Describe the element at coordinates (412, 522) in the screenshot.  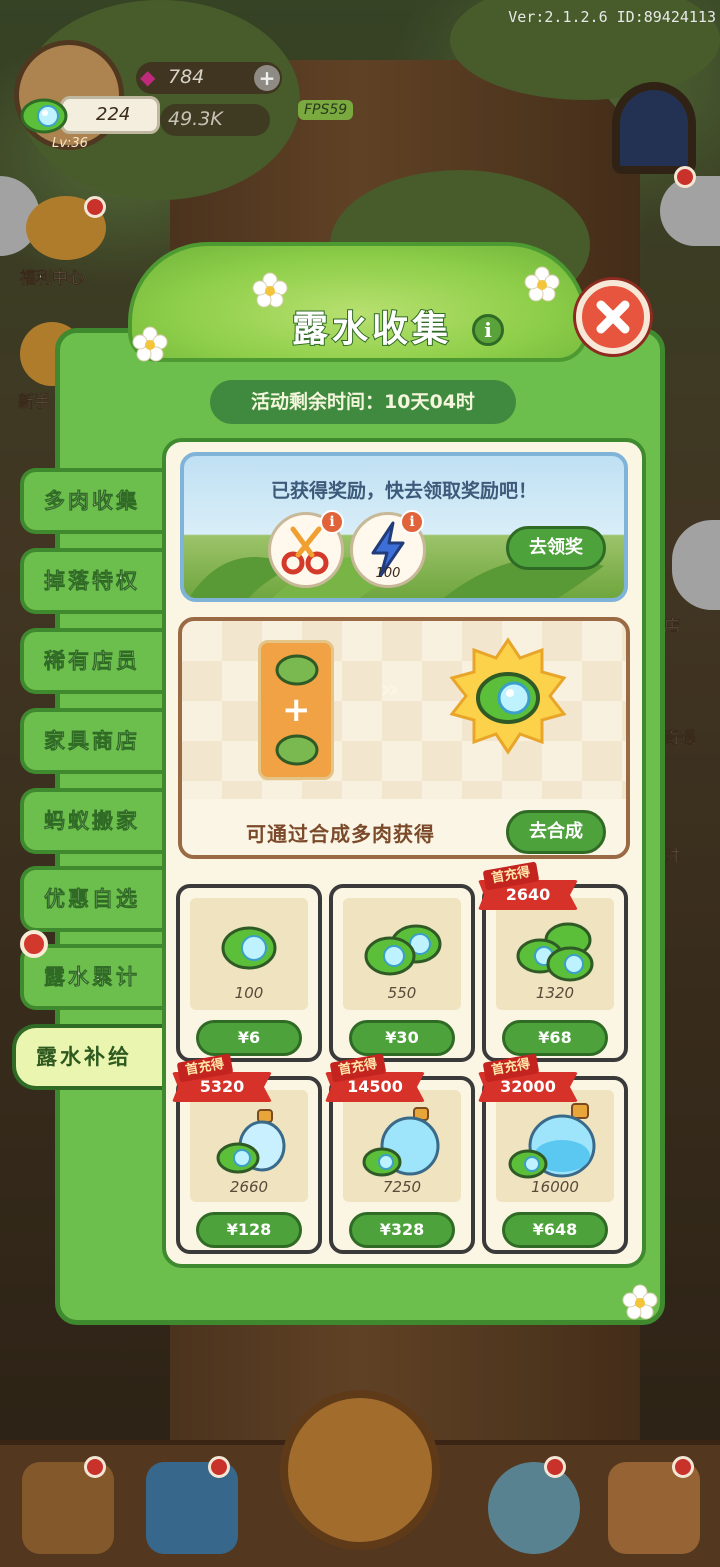
I see `lightning-info-badge: i` at that location.